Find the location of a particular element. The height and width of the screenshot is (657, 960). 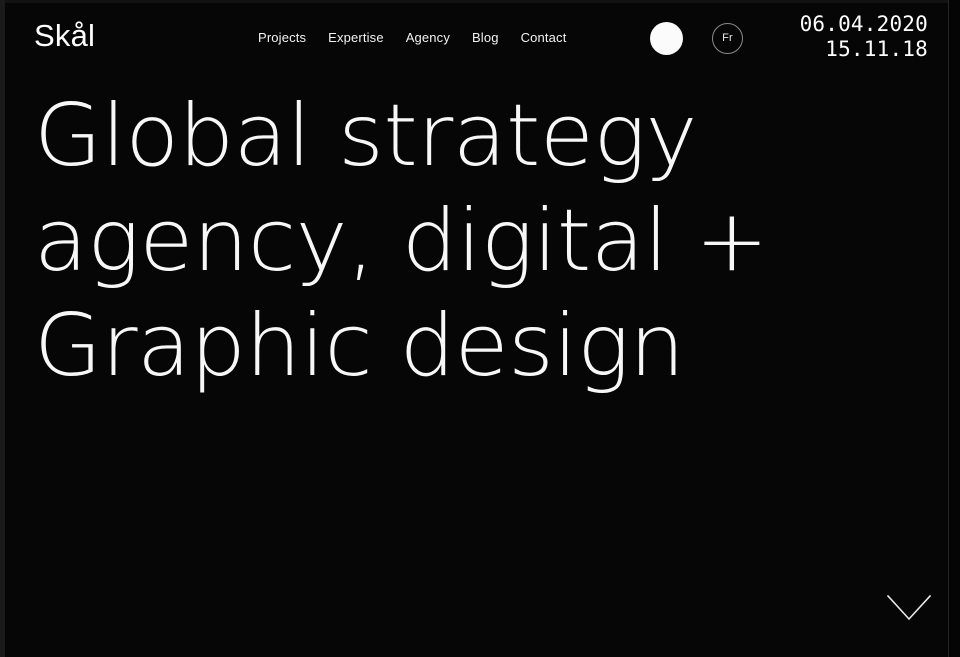

hero-line-3: Graphic design is located at coordinates (359, 346).